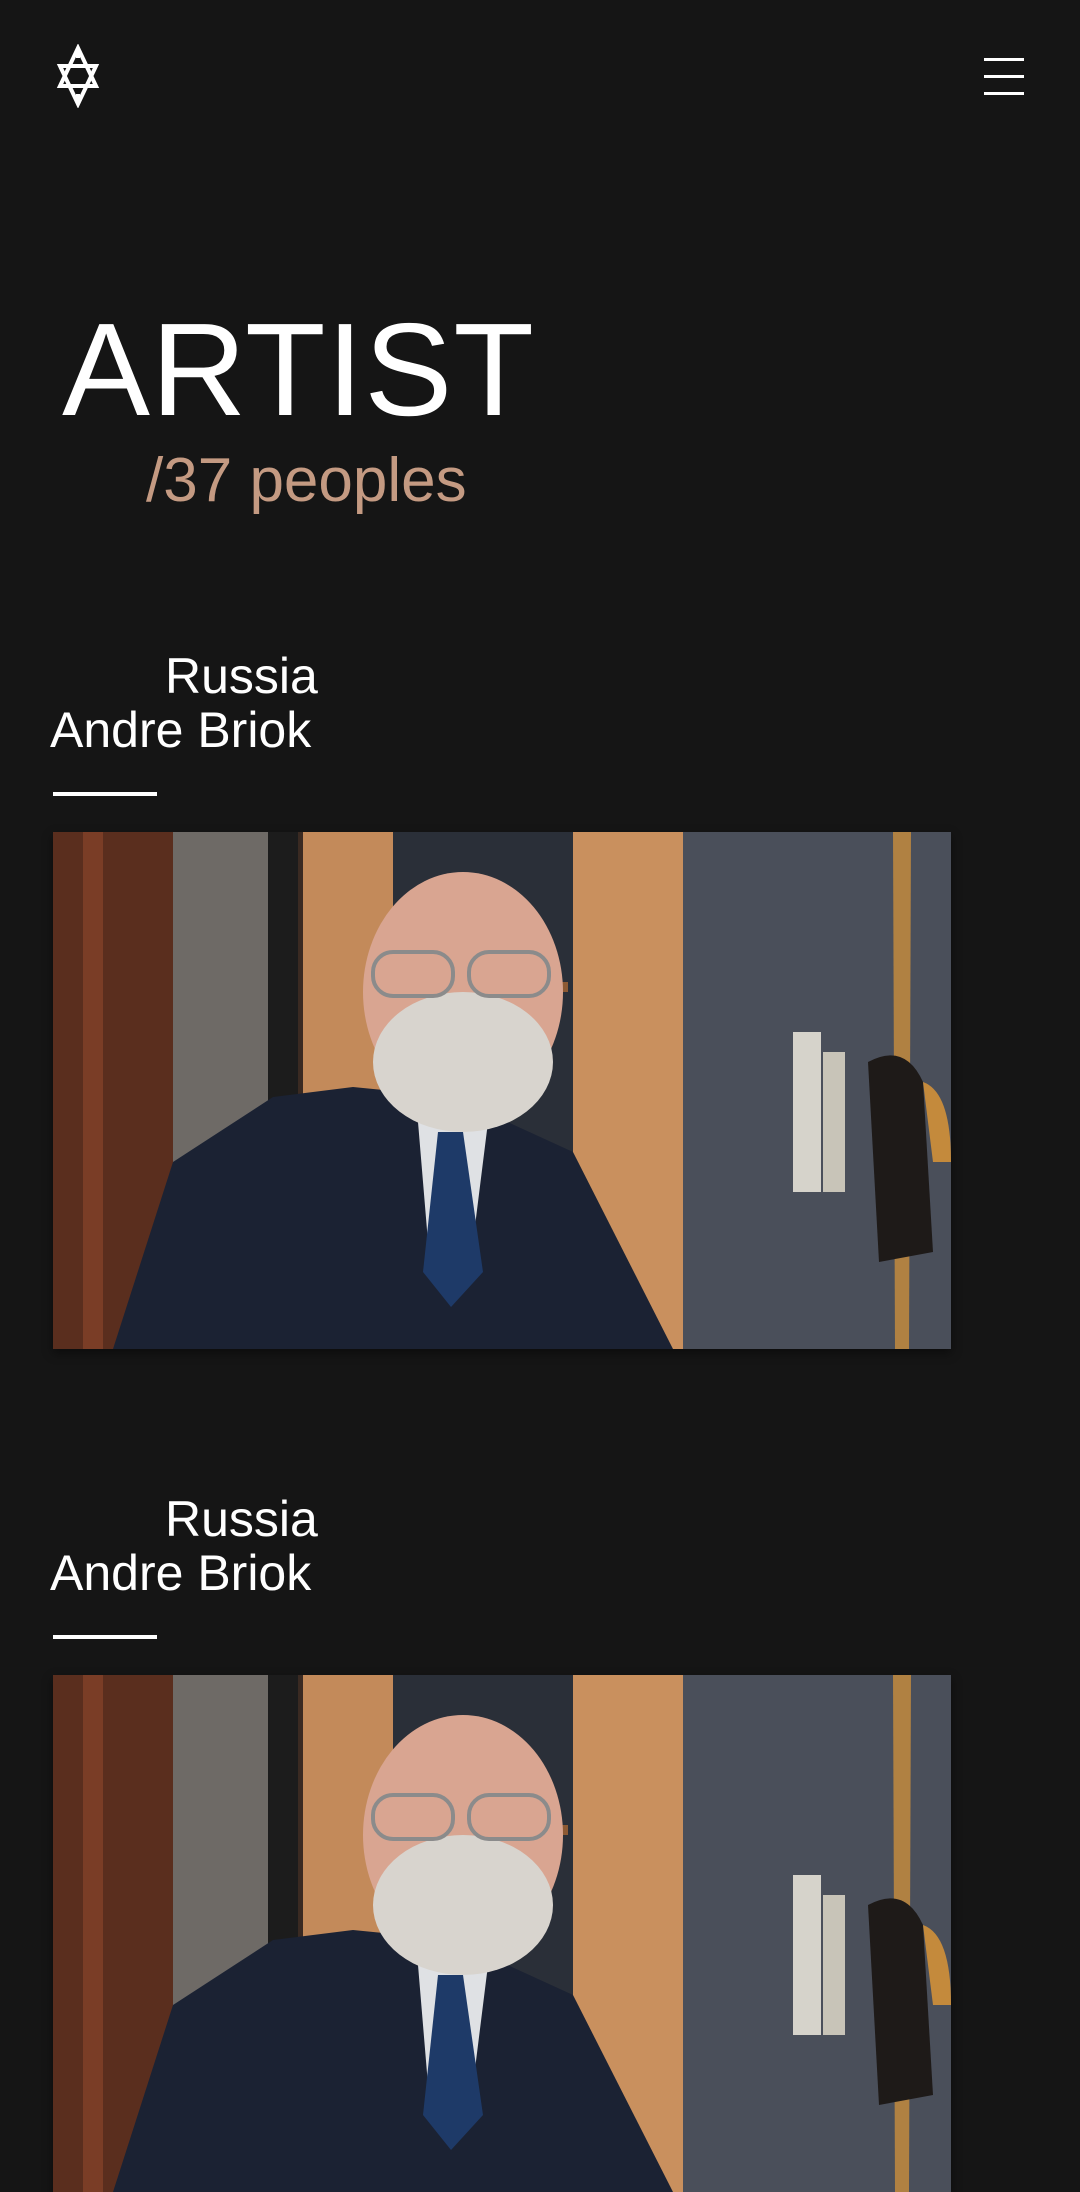 The image size is (1080, 2192). I want to click on artist-count: /37 peoples, so click(306, 481).